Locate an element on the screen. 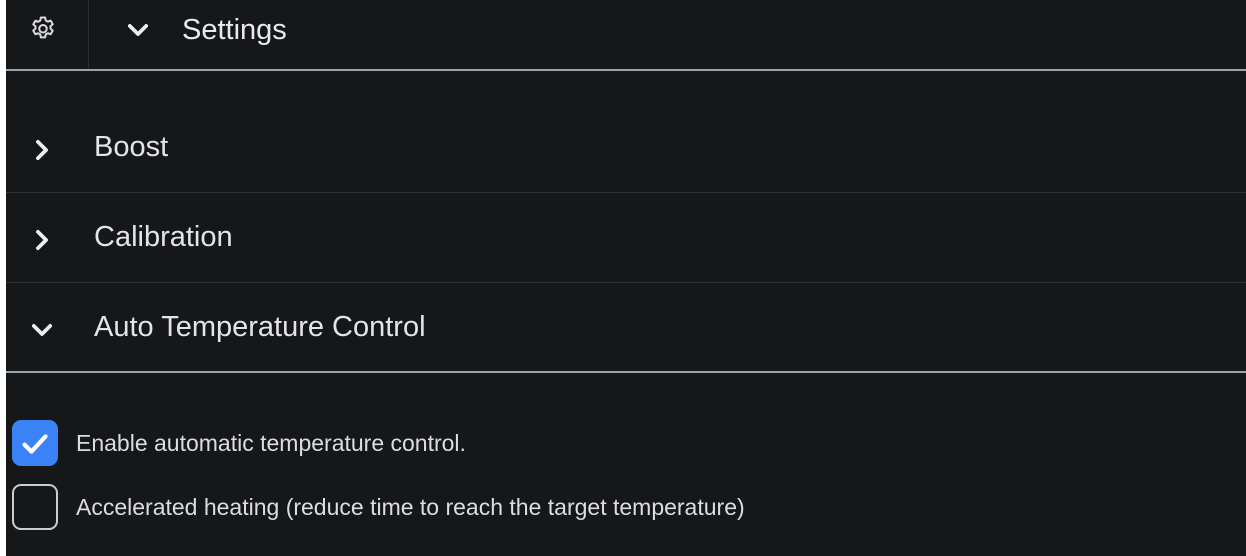 This screenshot has height=556, width=1246. header-title: Settings is located at coordinates (234, 30).